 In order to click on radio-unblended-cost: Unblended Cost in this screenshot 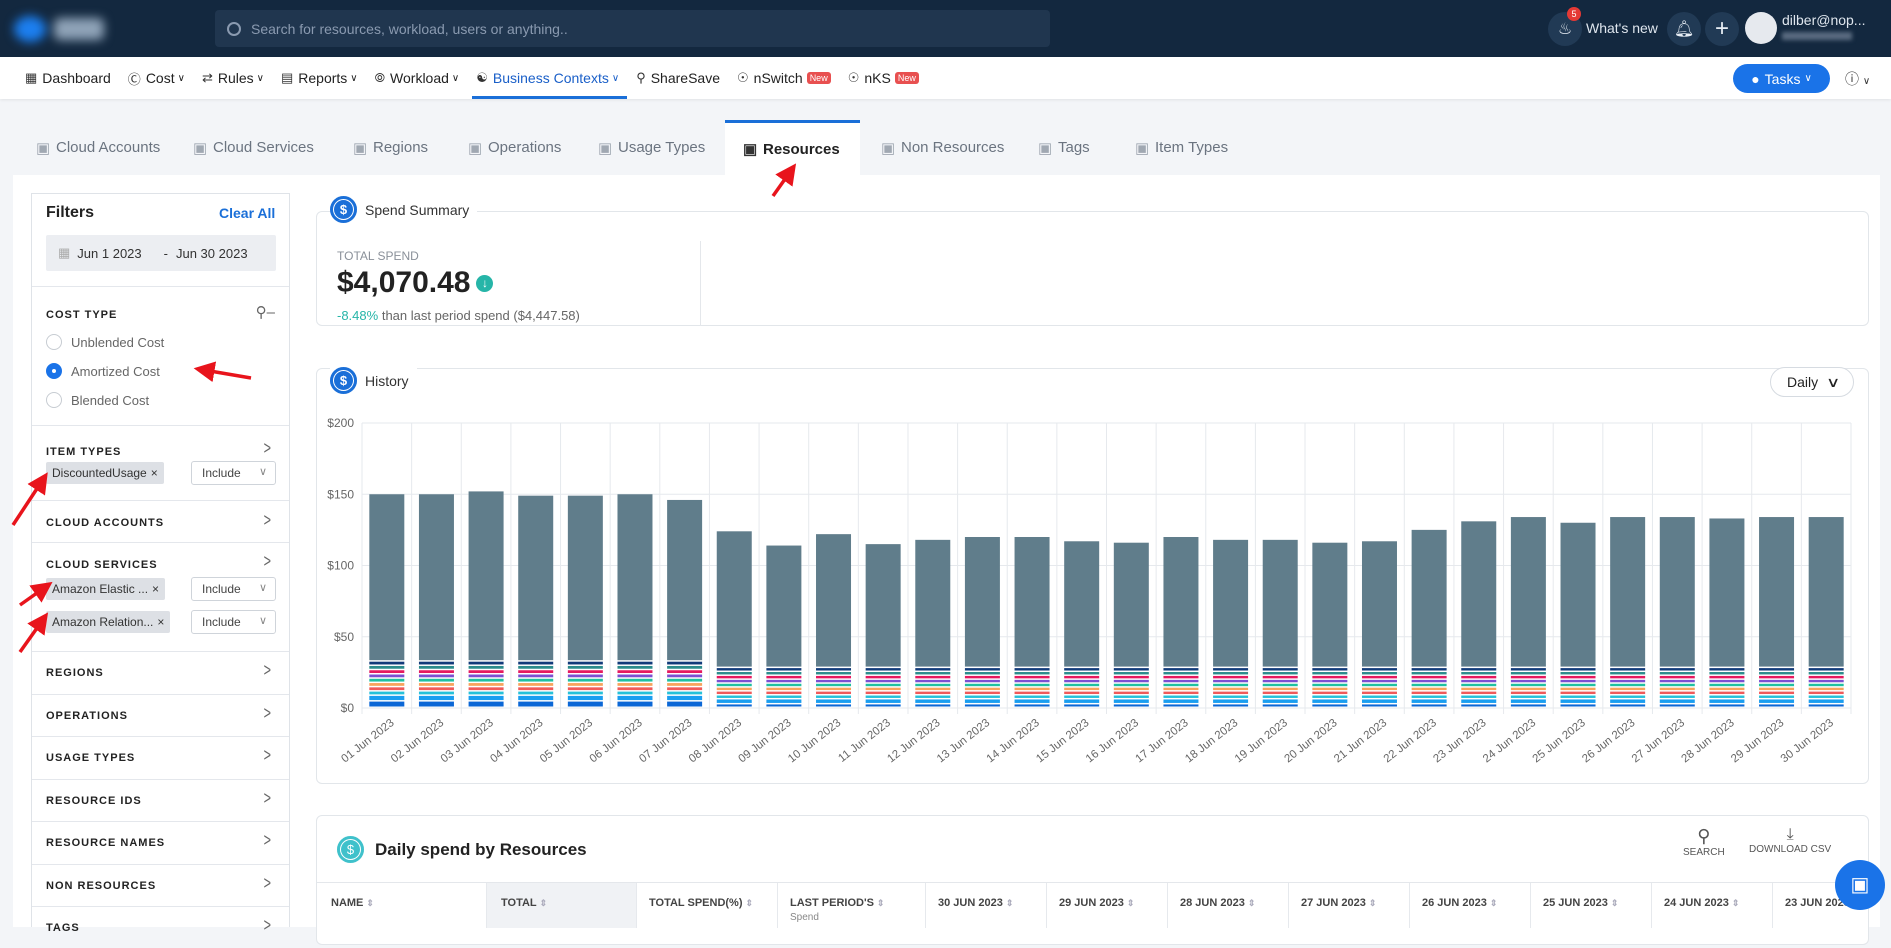, I will do `click(105, 342)`.